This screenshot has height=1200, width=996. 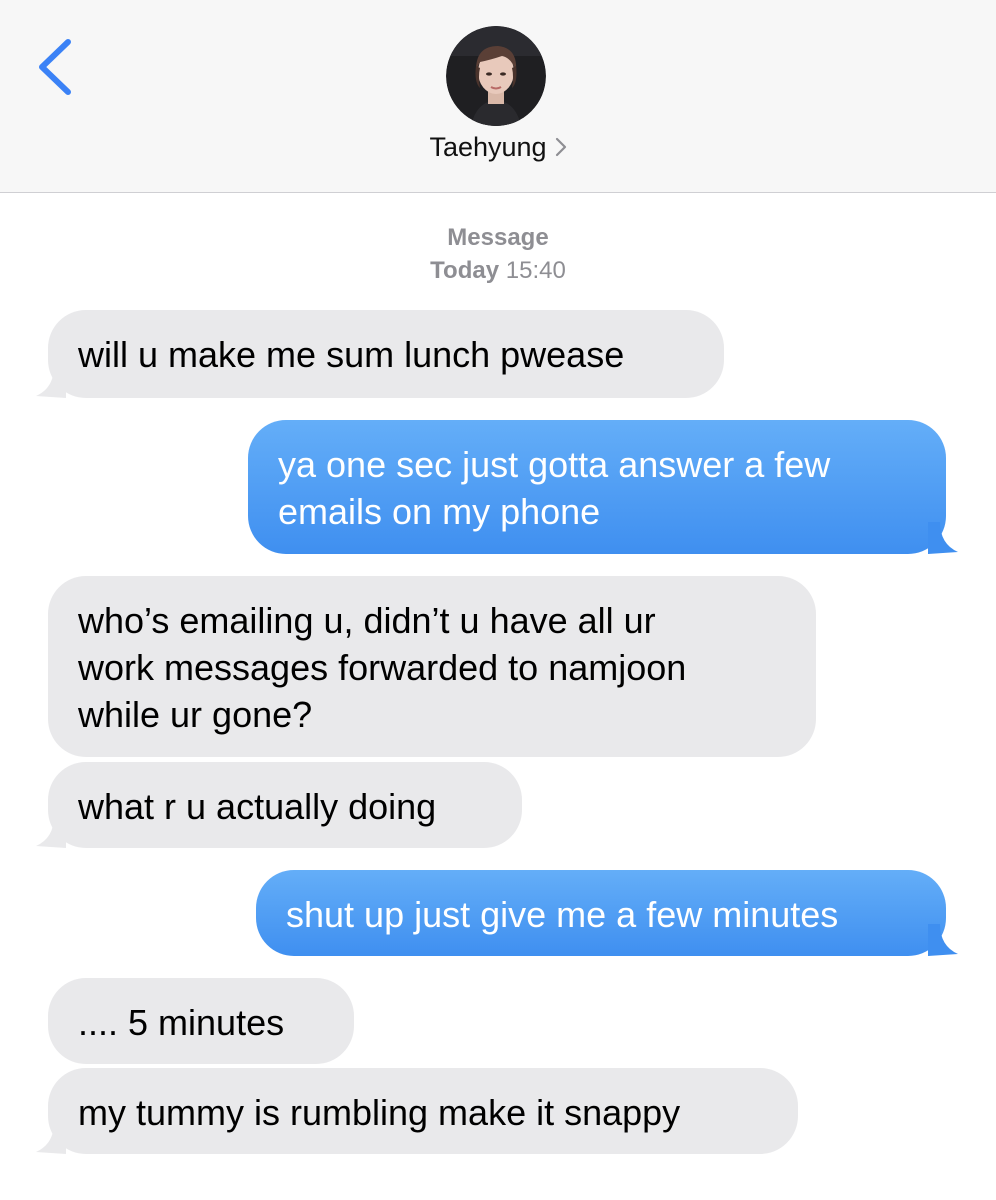 I want to click on contact-name-button: Taehyung, so click(x=498, y=148).